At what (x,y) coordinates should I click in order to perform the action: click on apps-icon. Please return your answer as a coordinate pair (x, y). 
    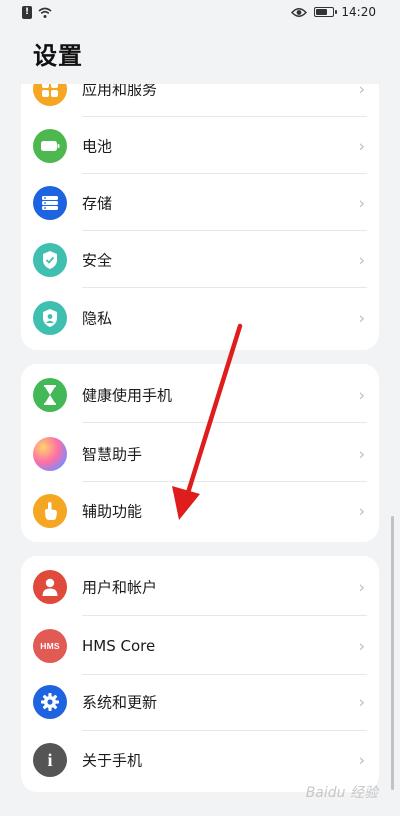
    Looking at the image, I should click on (50, 95).